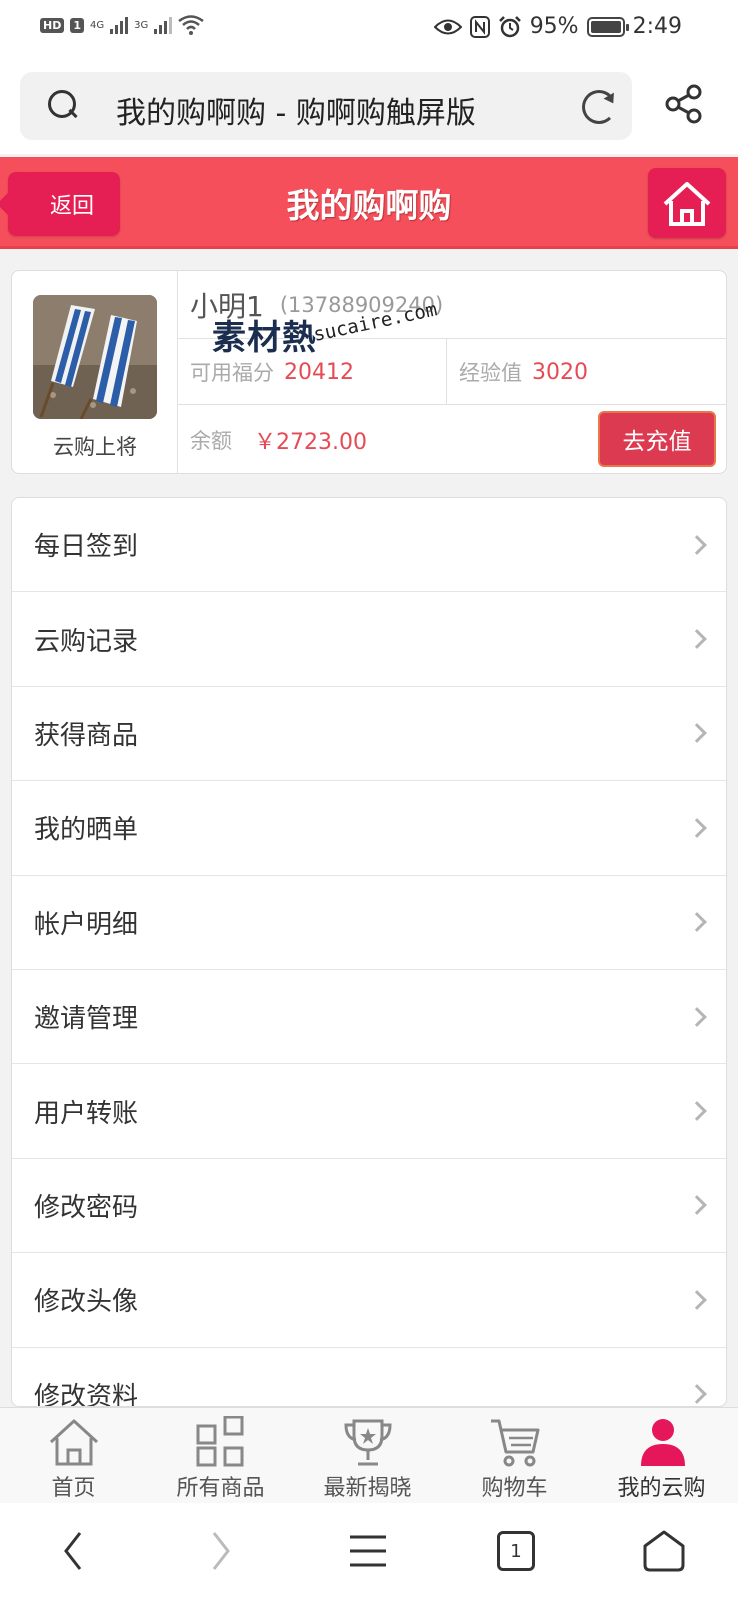 Image resolution: width=738 pixels, height=1600 pixels. Describe the element at coordinates (232, 373) in the screenshot. I see `points-label: 可用福分` at that location.